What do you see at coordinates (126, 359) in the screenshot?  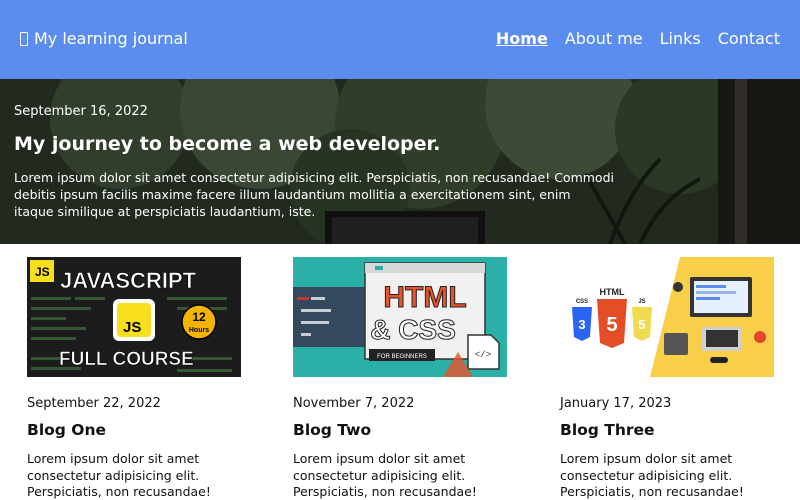 I see `thumb1-line2: FULL COURSE` at bounding box center [126, 359].